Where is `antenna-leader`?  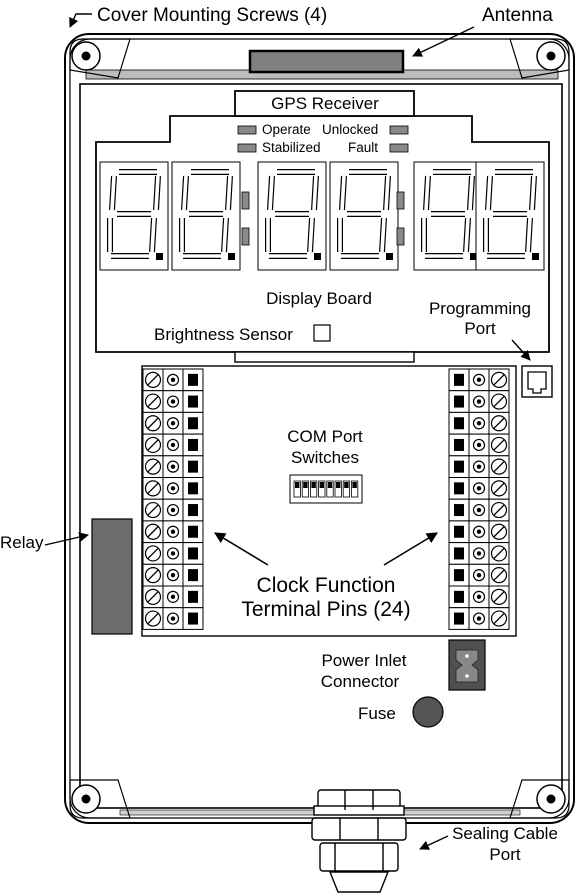 antenna-leader is located at coordinates (443, 41).